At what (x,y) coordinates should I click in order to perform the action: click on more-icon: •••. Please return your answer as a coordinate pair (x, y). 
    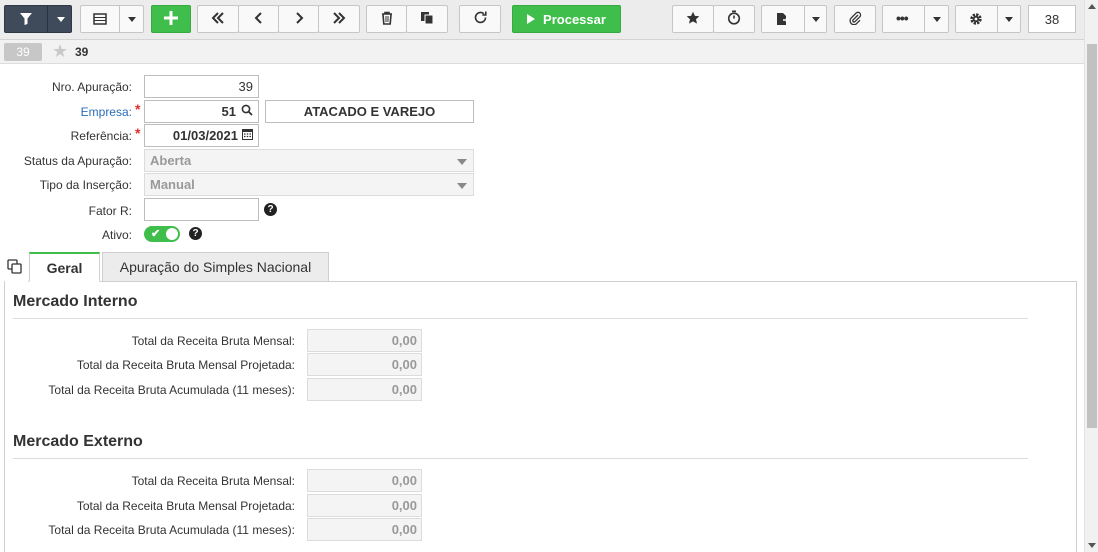
    Looking at the image, I should click on (902, 18).